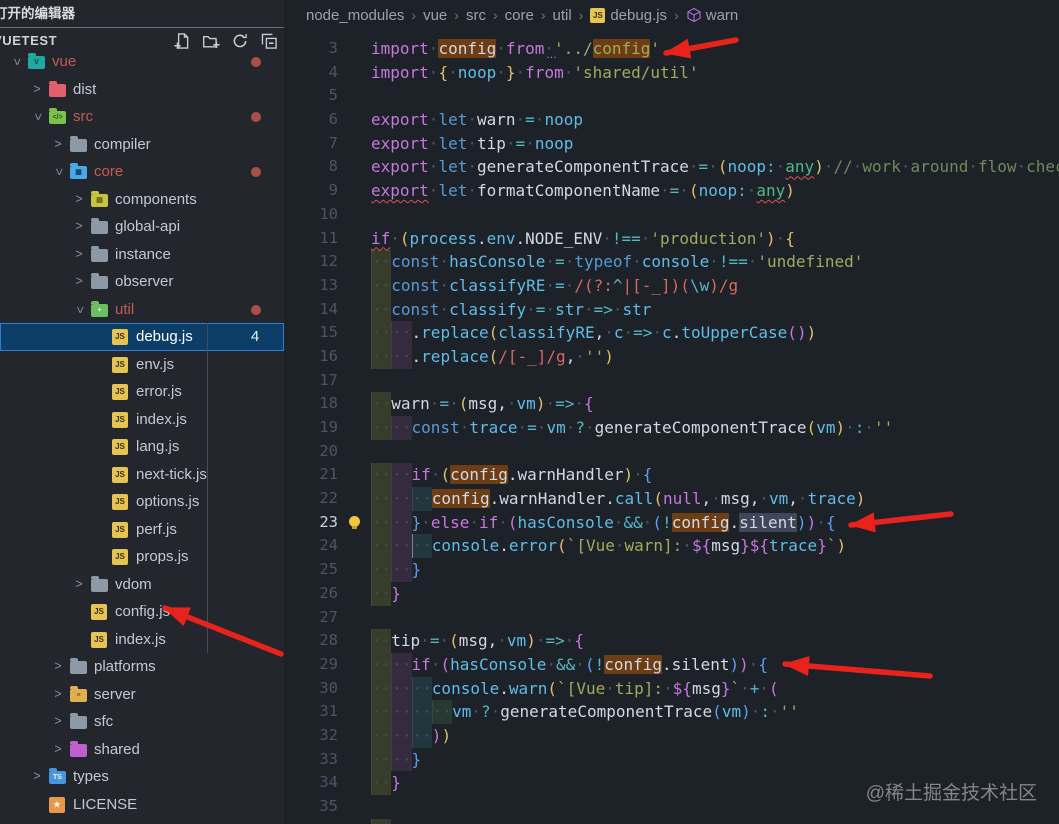 The width and height of the screenshot is (1059, 824). Describe the element at coordinates (435, 15) in the screenshot. I see `breadcrumb-item-vue: vue` at that location.